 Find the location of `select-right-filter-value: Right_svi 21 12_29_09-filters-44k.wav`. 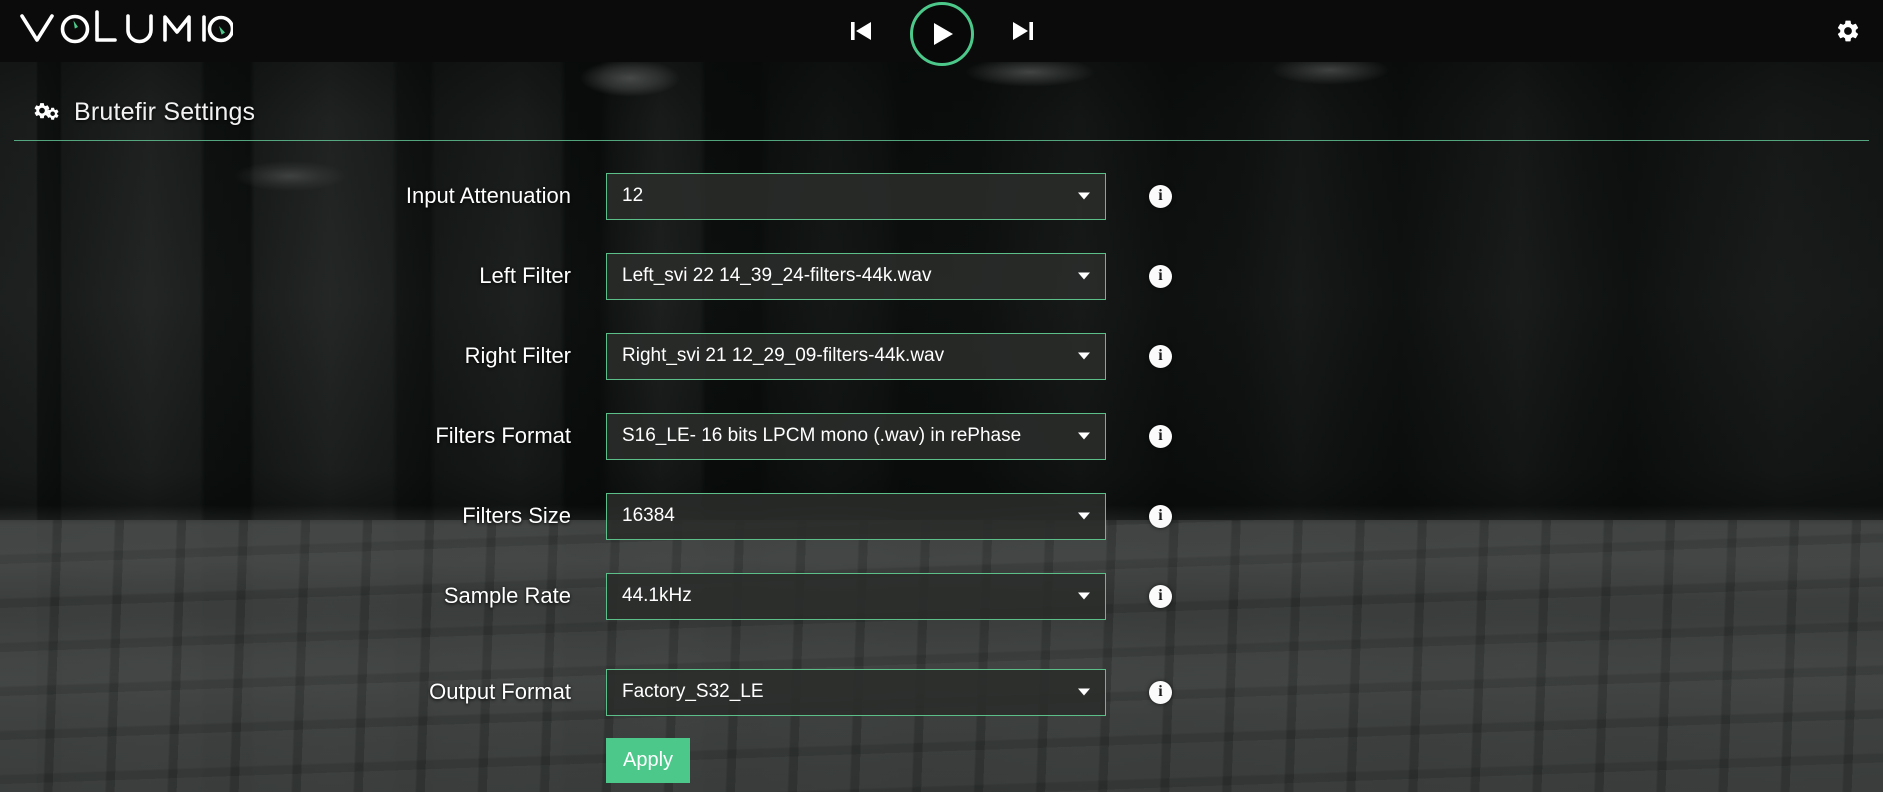

select-right-filter-value: Right_svi 21 12_29_09-filters-44k.wav is located at coordinates (856, 356).